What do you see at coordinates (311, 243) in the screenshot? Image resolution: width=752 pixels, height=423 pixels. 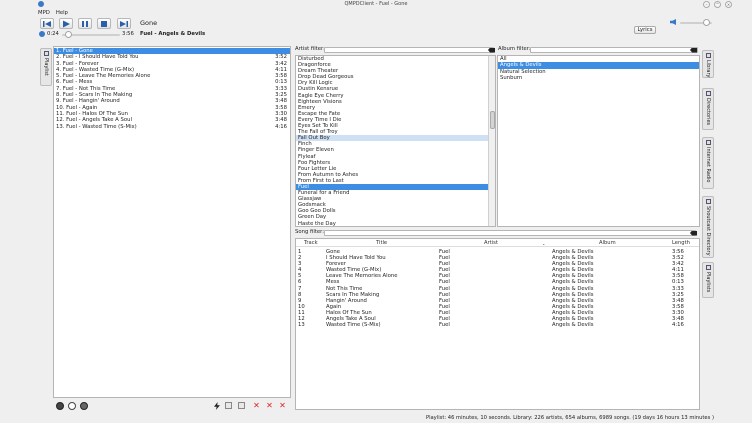 I see `column-track: Track` at bounding box center [311, 243].